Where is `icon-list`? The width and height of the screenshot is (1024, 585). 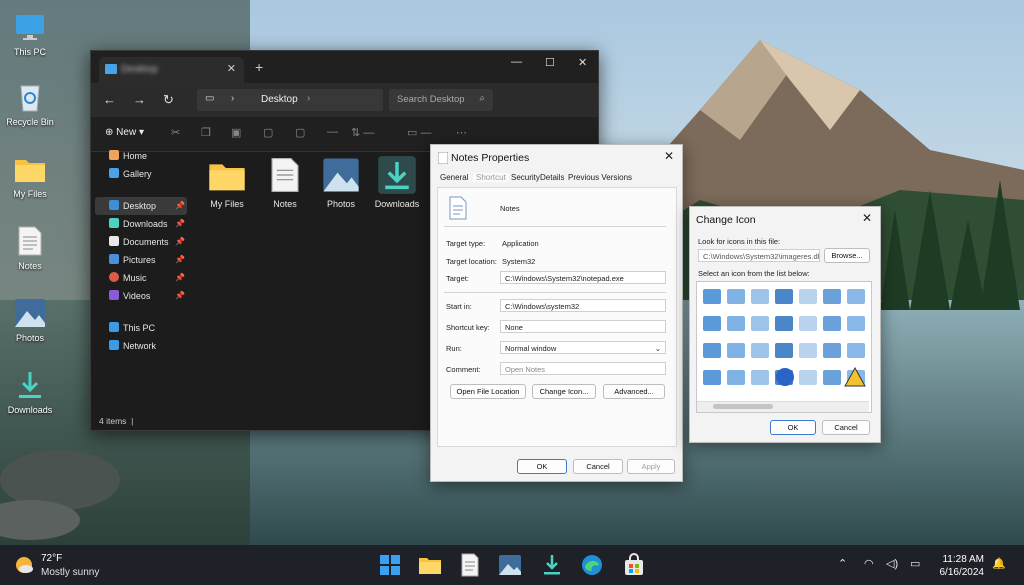
icon-list is located at coordinates (784, 347).